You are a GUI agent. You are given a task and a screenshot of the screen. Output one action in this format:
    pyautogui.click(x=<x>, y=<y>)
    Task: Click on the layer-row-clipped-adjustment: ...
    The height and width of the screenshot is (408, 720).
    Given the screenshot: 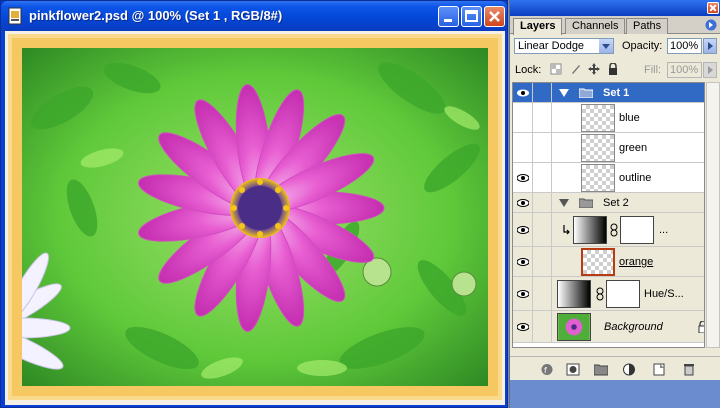 What is the action you would take?
    pyautogui.click(x=608, y=230)
    